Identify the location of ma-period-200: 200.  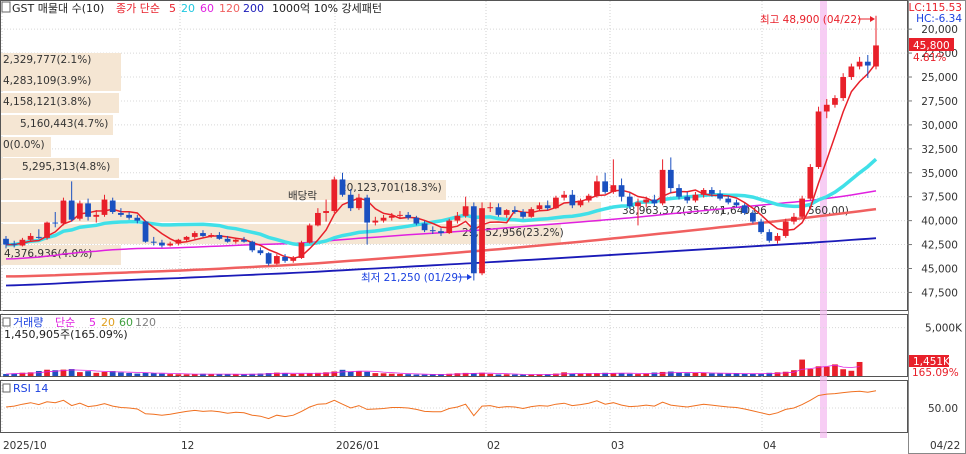
(253, 8).